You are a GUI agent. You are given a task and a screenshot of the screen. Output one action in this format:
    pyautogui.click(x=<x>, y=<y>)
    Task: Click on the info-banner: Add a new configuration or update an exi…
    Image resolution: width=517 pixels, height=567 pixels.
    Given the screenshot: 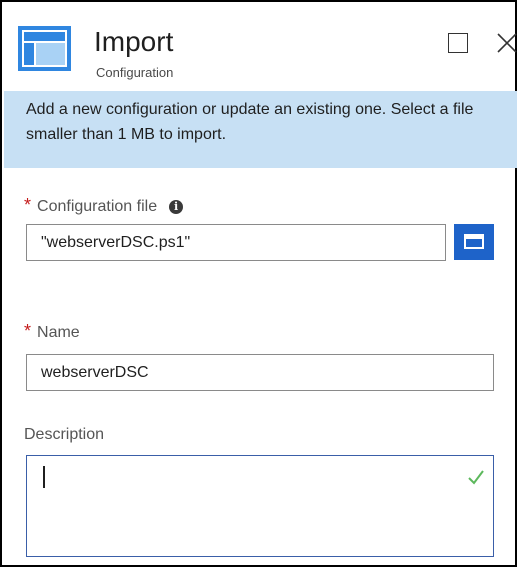 What is the action you would take?
    pyautogui.click(x=260, y=129)
    